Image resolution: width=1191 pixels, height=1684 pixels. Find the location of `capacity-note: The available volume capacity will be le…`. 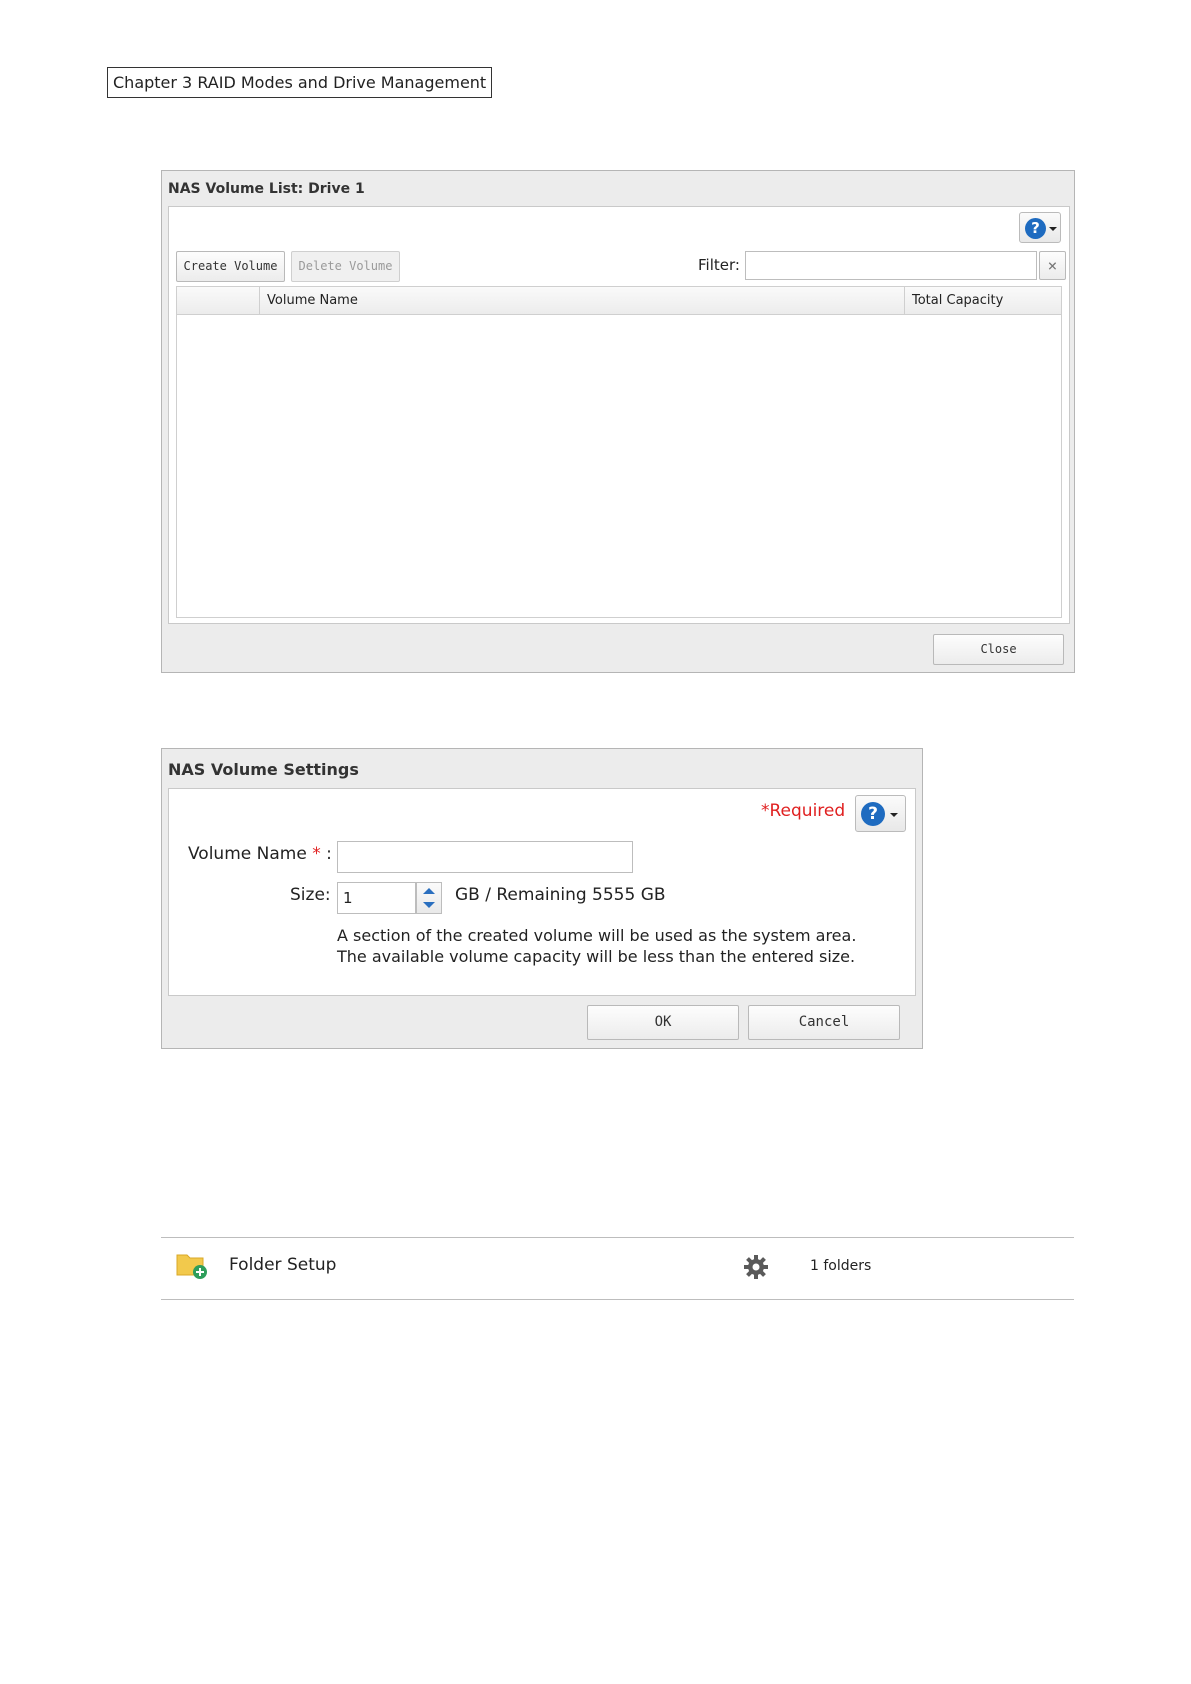

capacity-note: The available volume capacity will be le… is located at coordinates (596, 956).